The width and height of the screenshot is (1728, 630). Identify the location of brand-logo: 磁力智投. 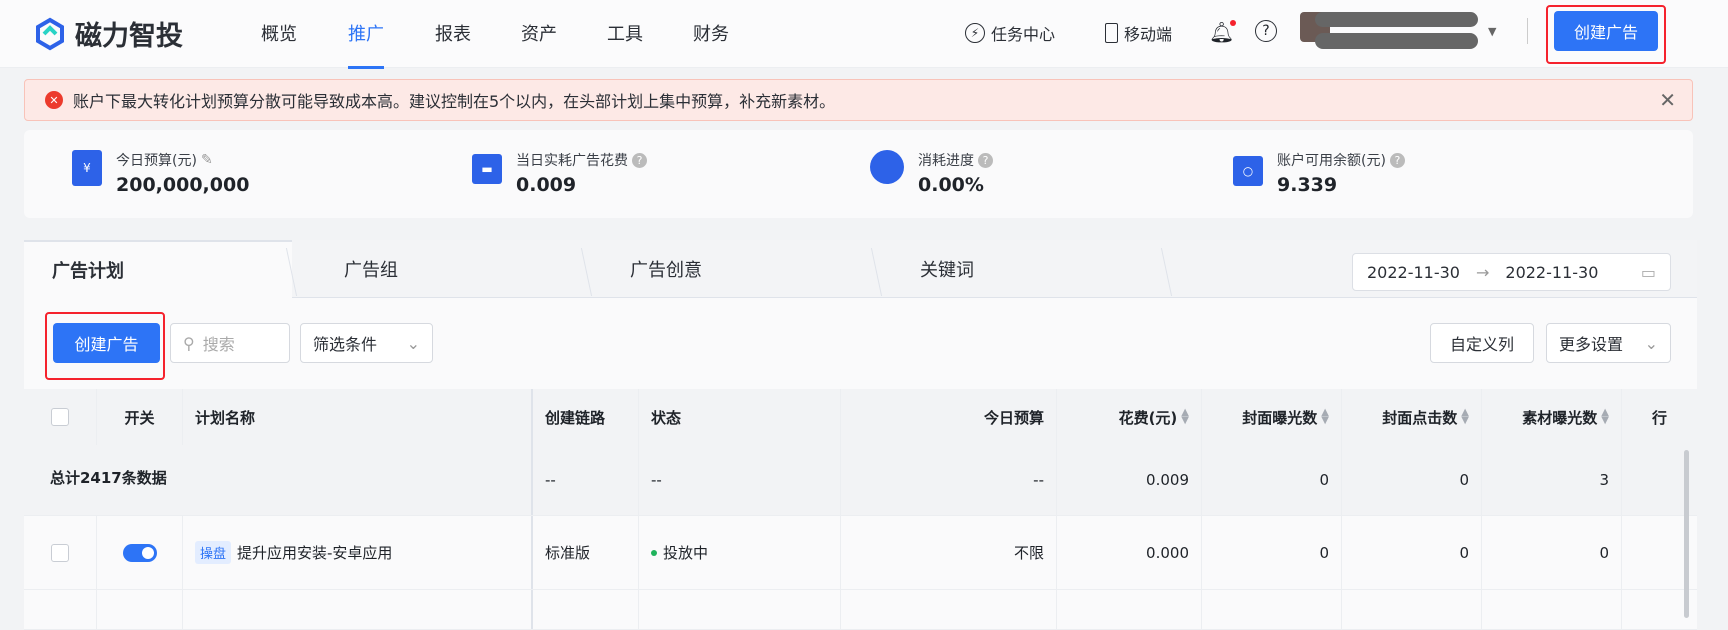
(108, 33).